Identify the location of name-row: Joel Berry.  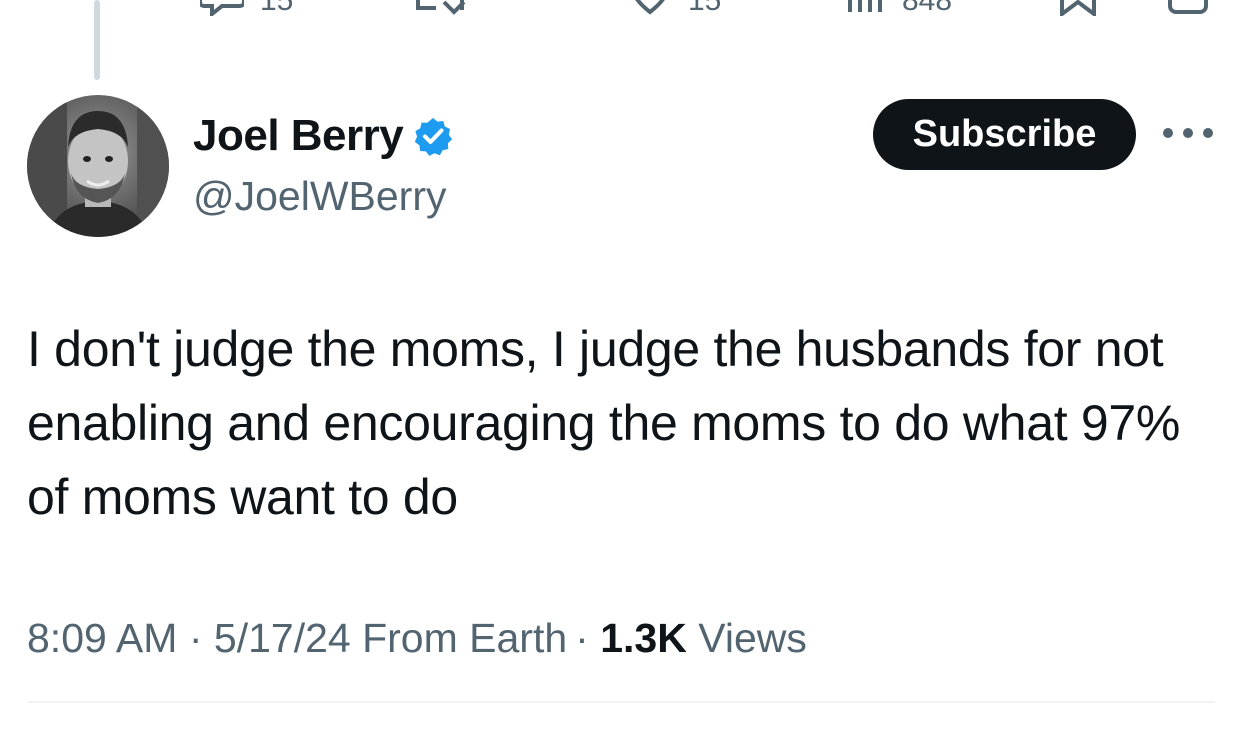
(323, 136).